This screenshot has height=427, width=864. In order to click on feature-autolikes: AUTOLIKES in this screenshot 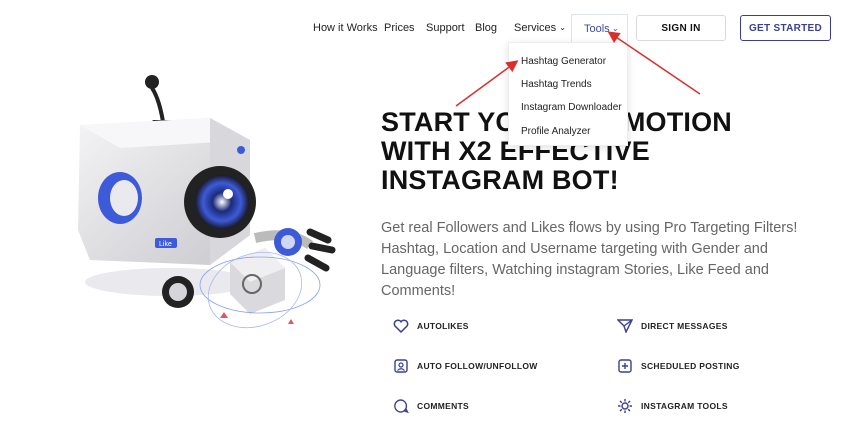, I will do `click(430, 326)`.